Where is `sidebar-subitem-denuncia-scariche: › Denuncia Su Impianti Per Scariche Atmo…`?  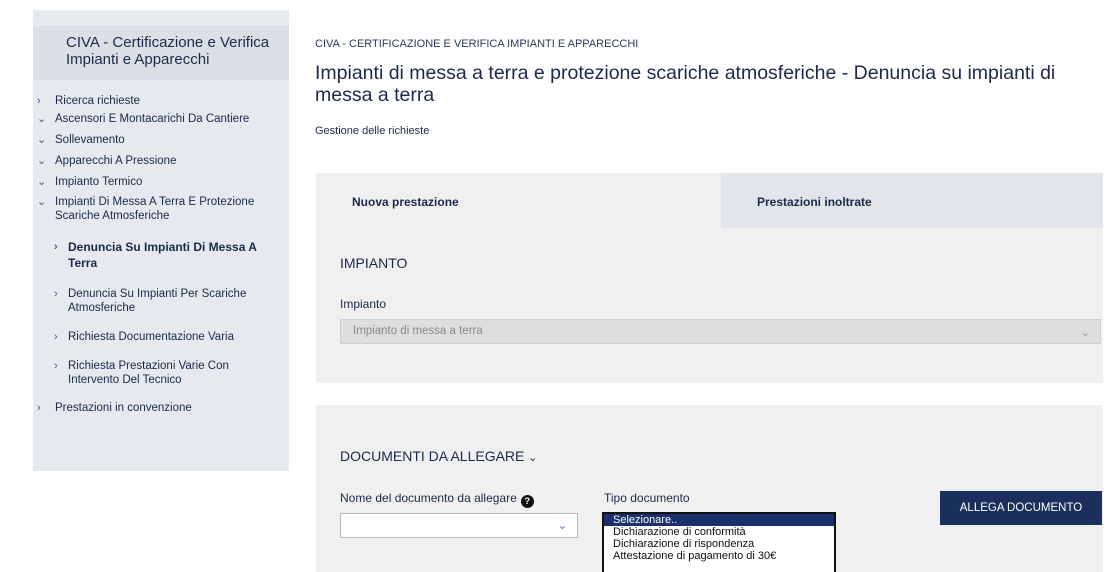 sidebar-subitem-denuncia-scariche: › Denuncia Su Impianti Per Scariche Atmo… is located at coordinates (148, 301).